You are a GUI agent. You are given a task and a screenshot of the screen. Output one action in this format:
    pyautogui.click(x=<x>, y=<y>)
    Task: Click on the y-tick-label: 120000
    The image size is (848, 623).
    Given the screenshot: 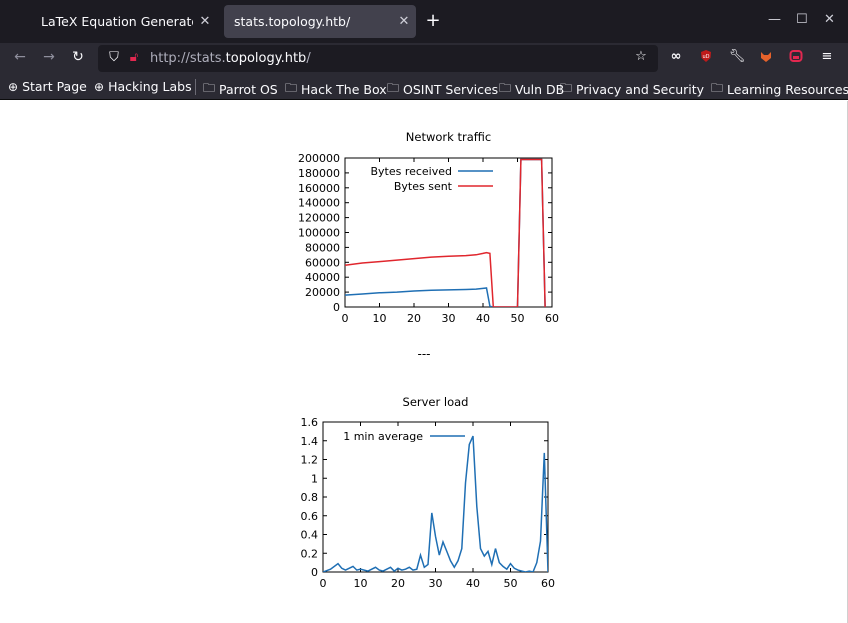 What is the action you would take?
    pyautogui.click(x=319, y=218)
    